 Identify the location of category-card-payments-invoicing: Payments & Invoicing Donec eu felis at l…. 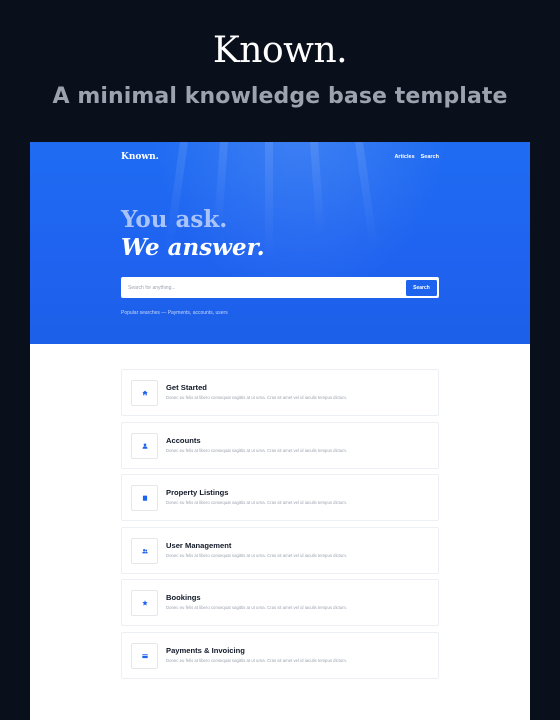
(280, 655).